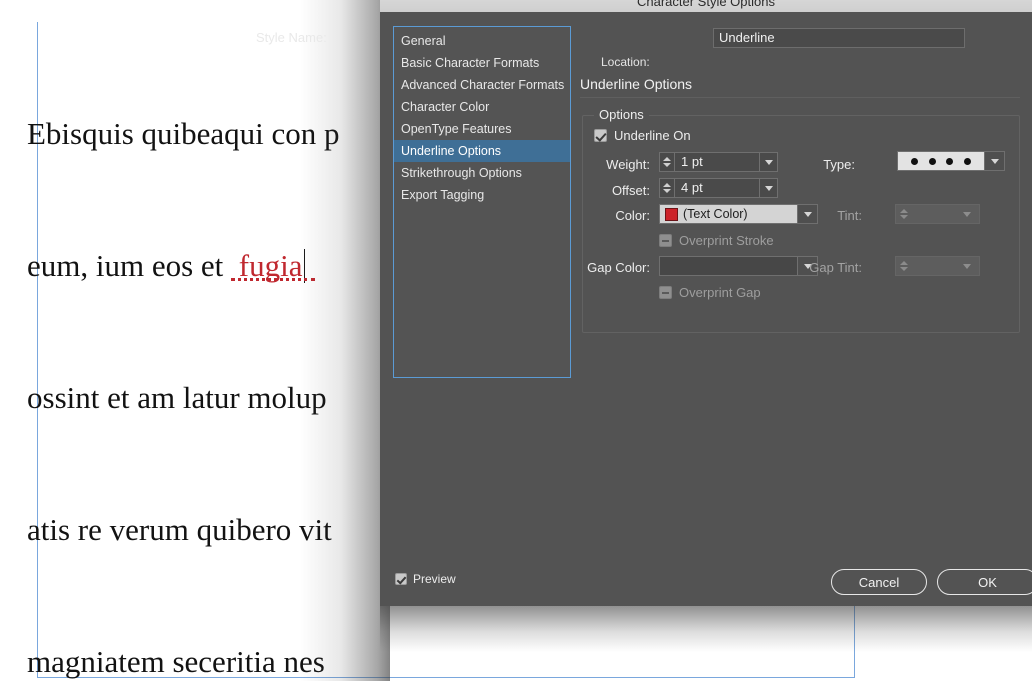  What do you see at coordinates (667, 188) in the screenshot?
I see `offset-spinner-icon` at bounding box center [667, 188].